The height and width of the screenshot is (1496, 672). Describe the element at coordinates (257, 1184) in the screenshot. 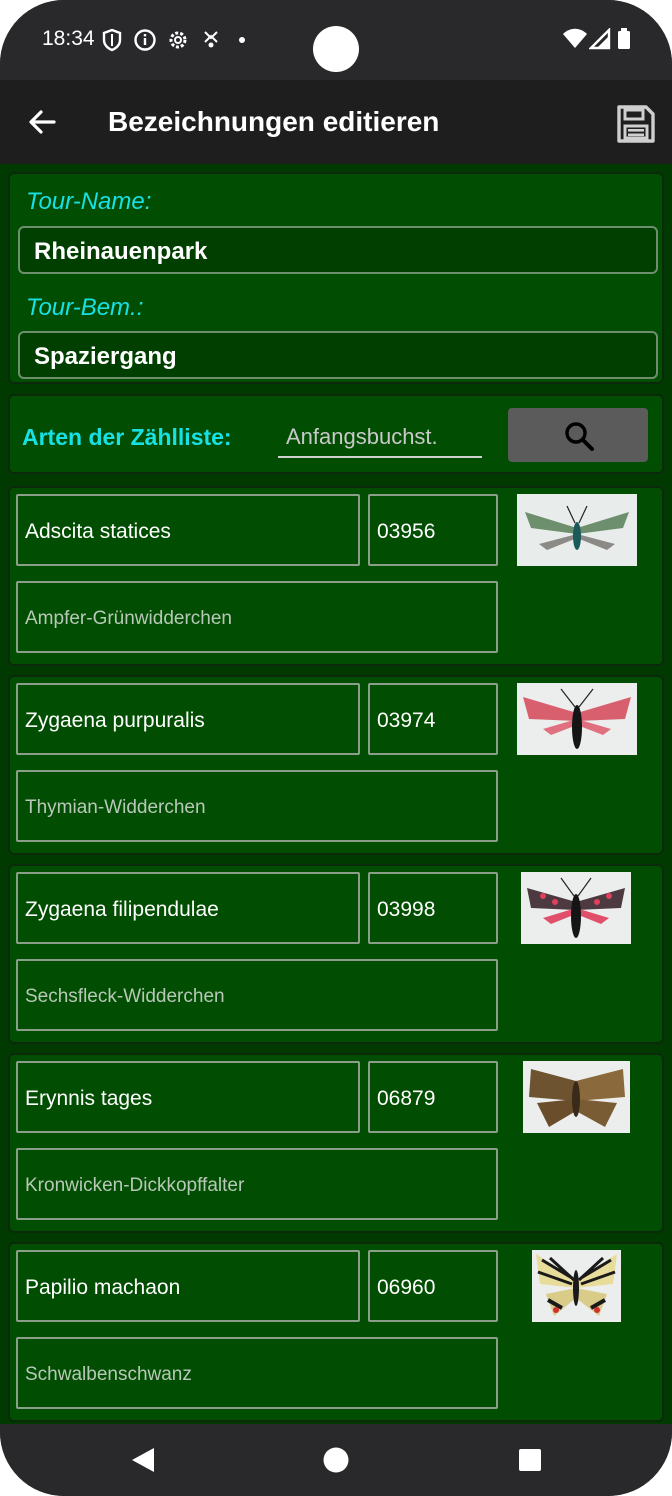

I see `common-name-field: Kronwicken-Dickkopffalter` at that location.